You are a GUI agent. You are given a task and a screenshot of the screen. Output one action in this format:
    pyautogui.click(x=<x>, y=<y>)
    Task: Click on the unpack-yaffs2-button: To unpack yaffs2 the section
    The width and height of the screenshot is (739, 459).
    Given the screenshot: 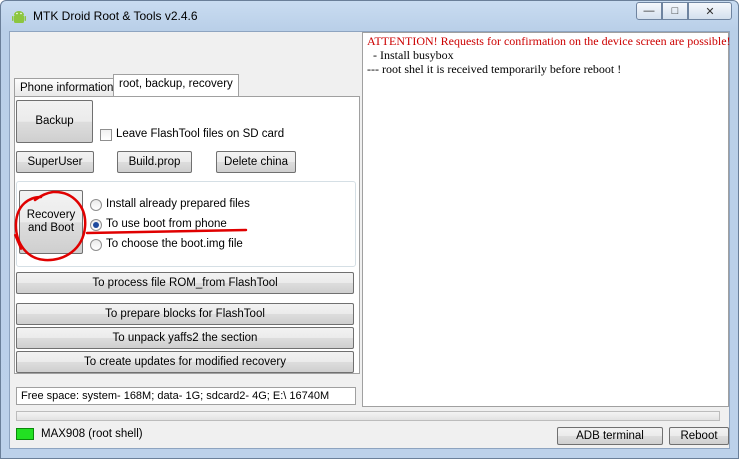 What is the action you would take?
    pyautogui.click(x=185, y=338)
    